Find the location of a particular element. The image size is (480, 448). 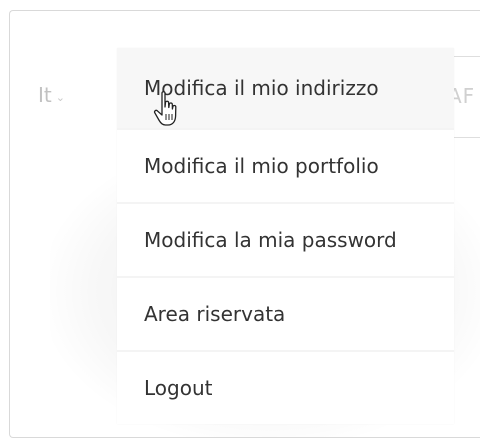

menu-item-label: Area riservata is located at coordinates (215, 314).